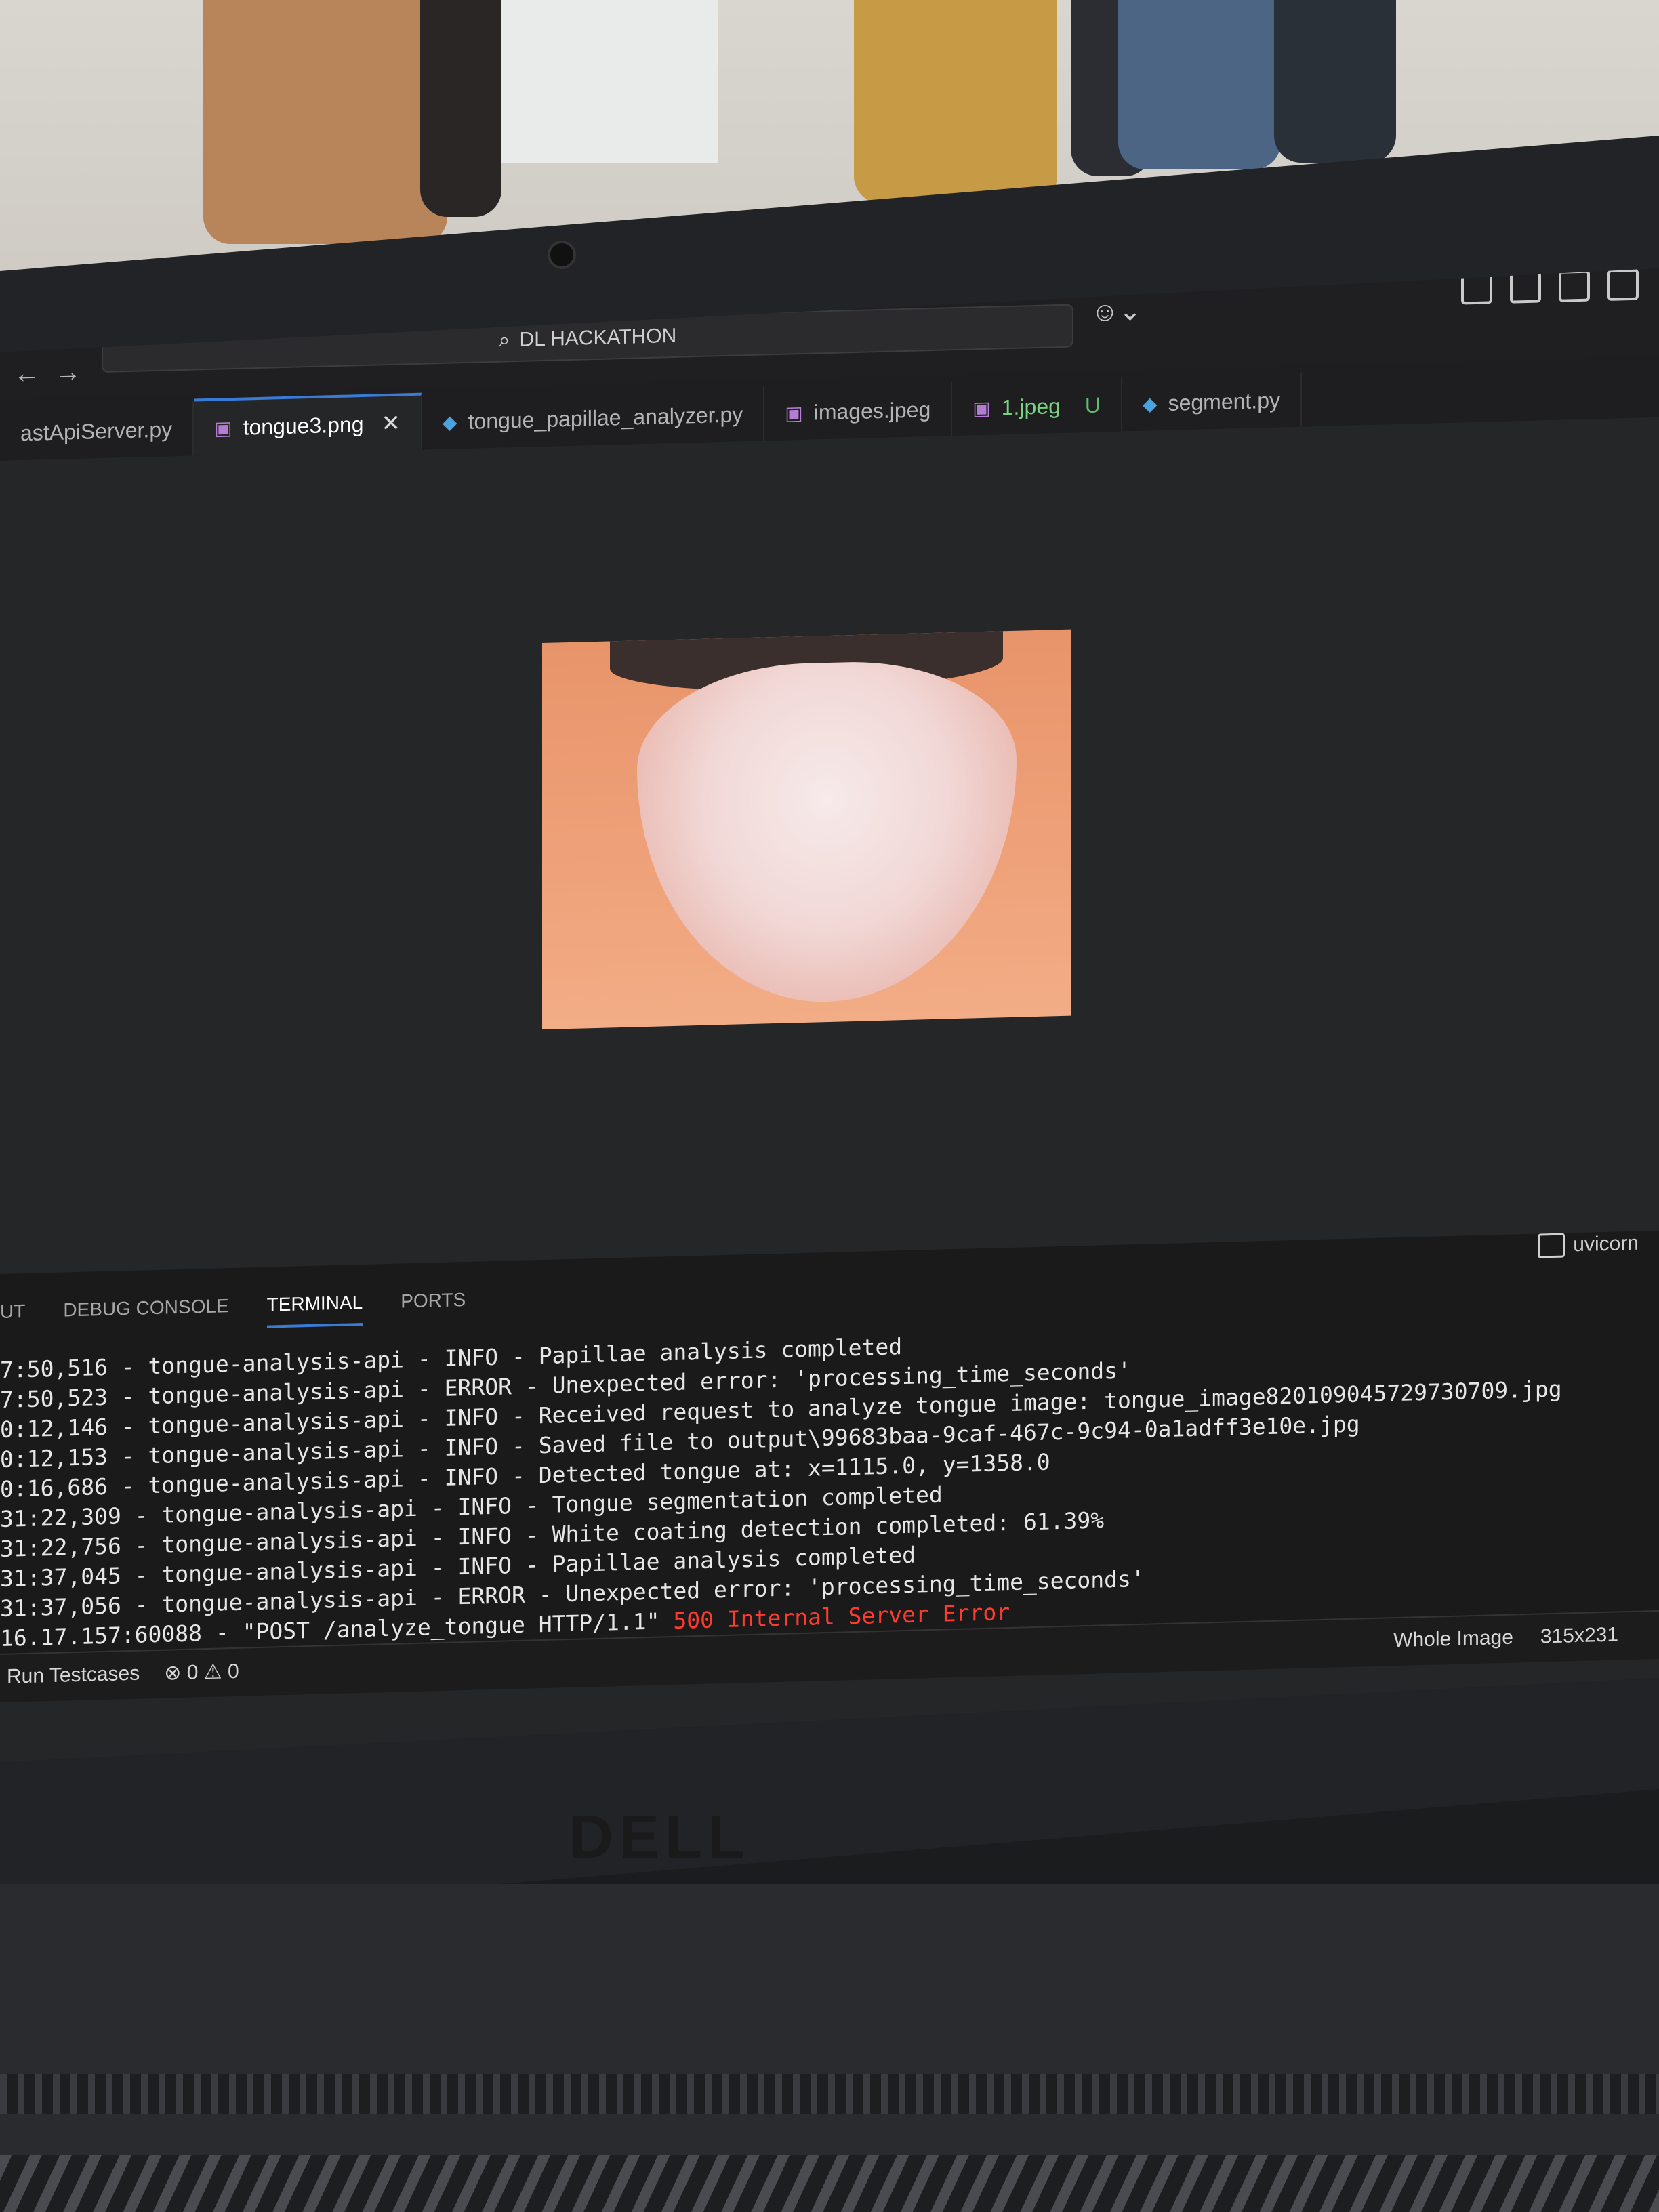  I want to click on panel-tab-bar: UT DEBUG CONSOLE TERMINAL PORTS, so click(233, 1312).